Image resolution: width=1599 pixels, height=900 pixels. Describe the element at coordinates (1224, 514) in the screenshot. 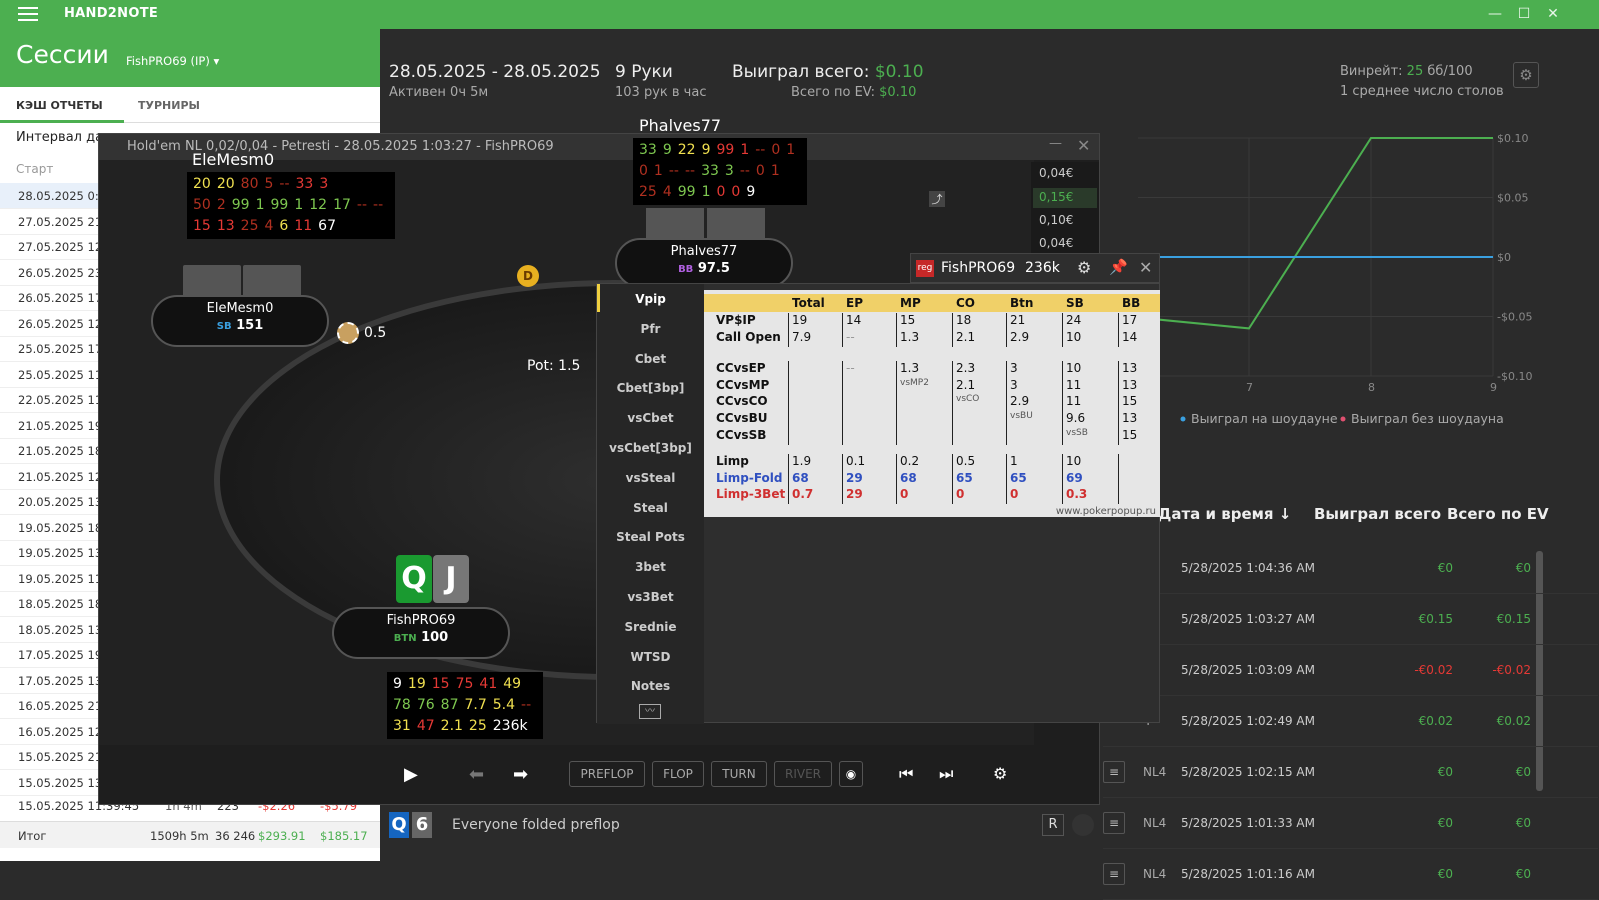

I see `col-datetime: Дата и время ↓` at that location.